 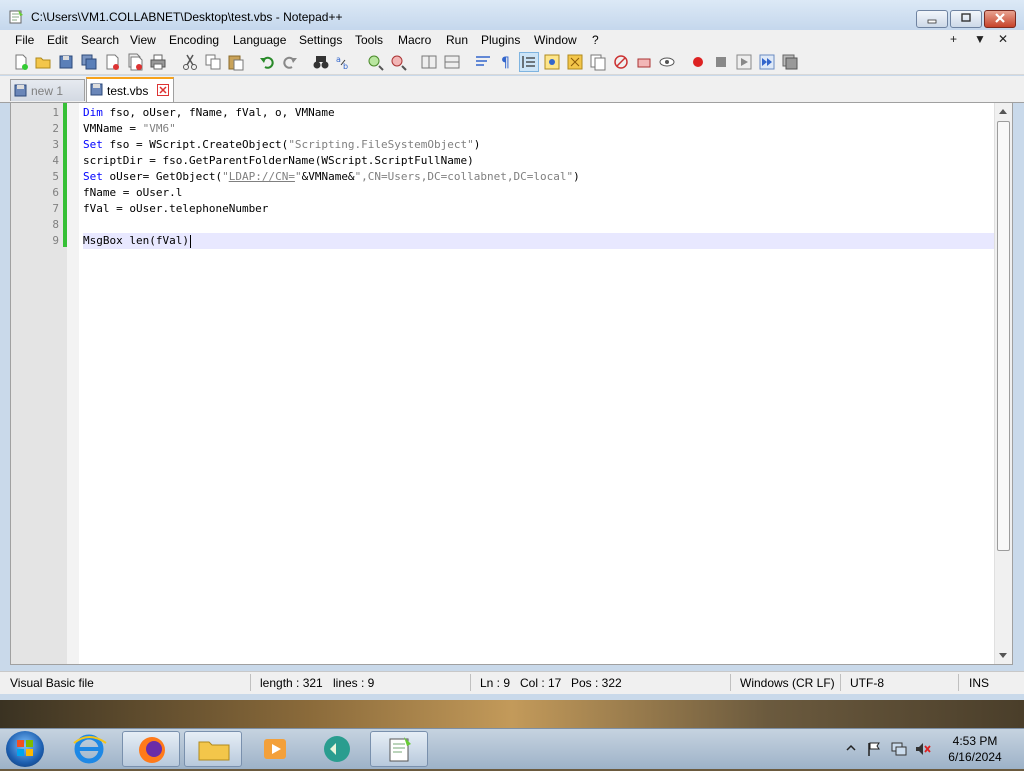 I want to click on taskbar-firefox, so click(x=151, y=749).